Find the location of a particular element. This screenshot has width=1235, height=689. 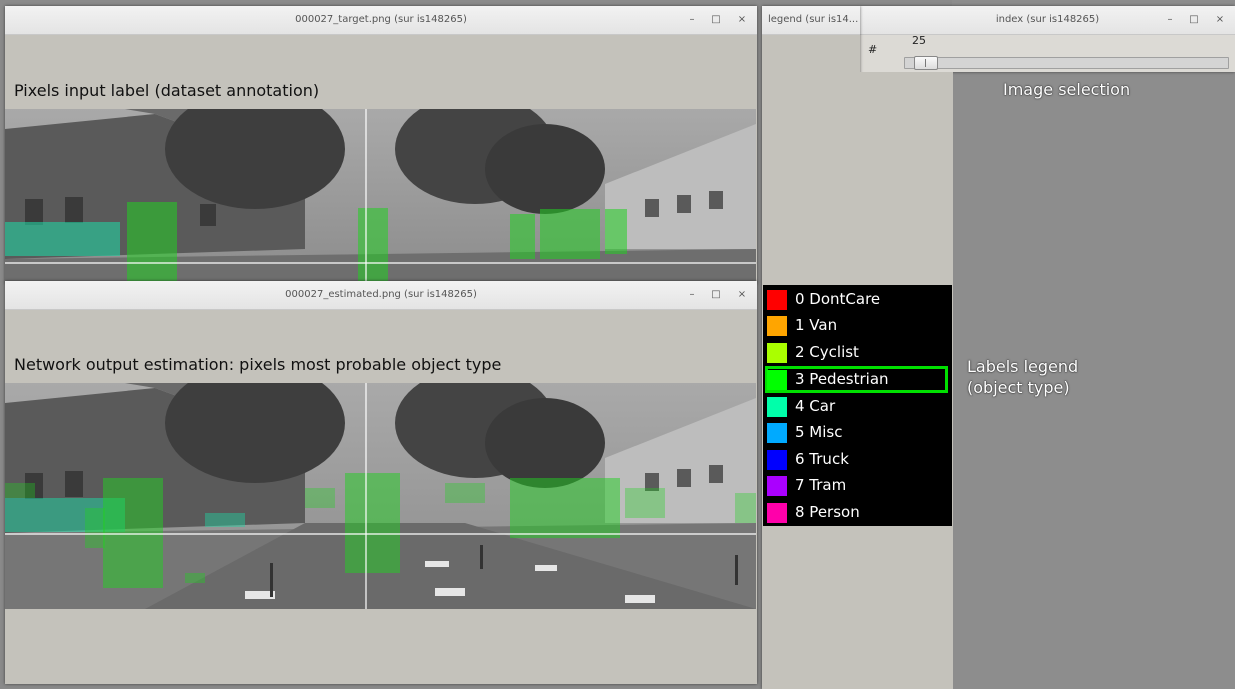

legend-item-label: 0 DontCare is located at coordinates (838, 299).